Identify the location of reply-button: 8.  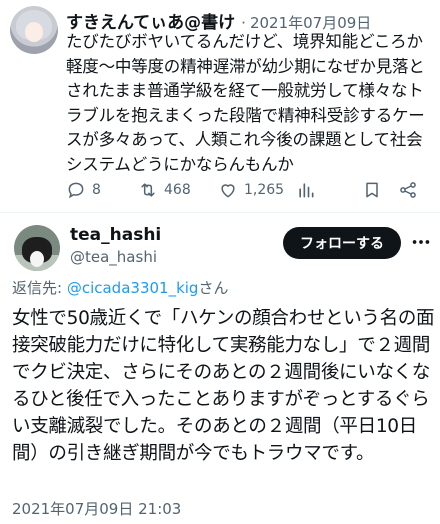
(83, 190).